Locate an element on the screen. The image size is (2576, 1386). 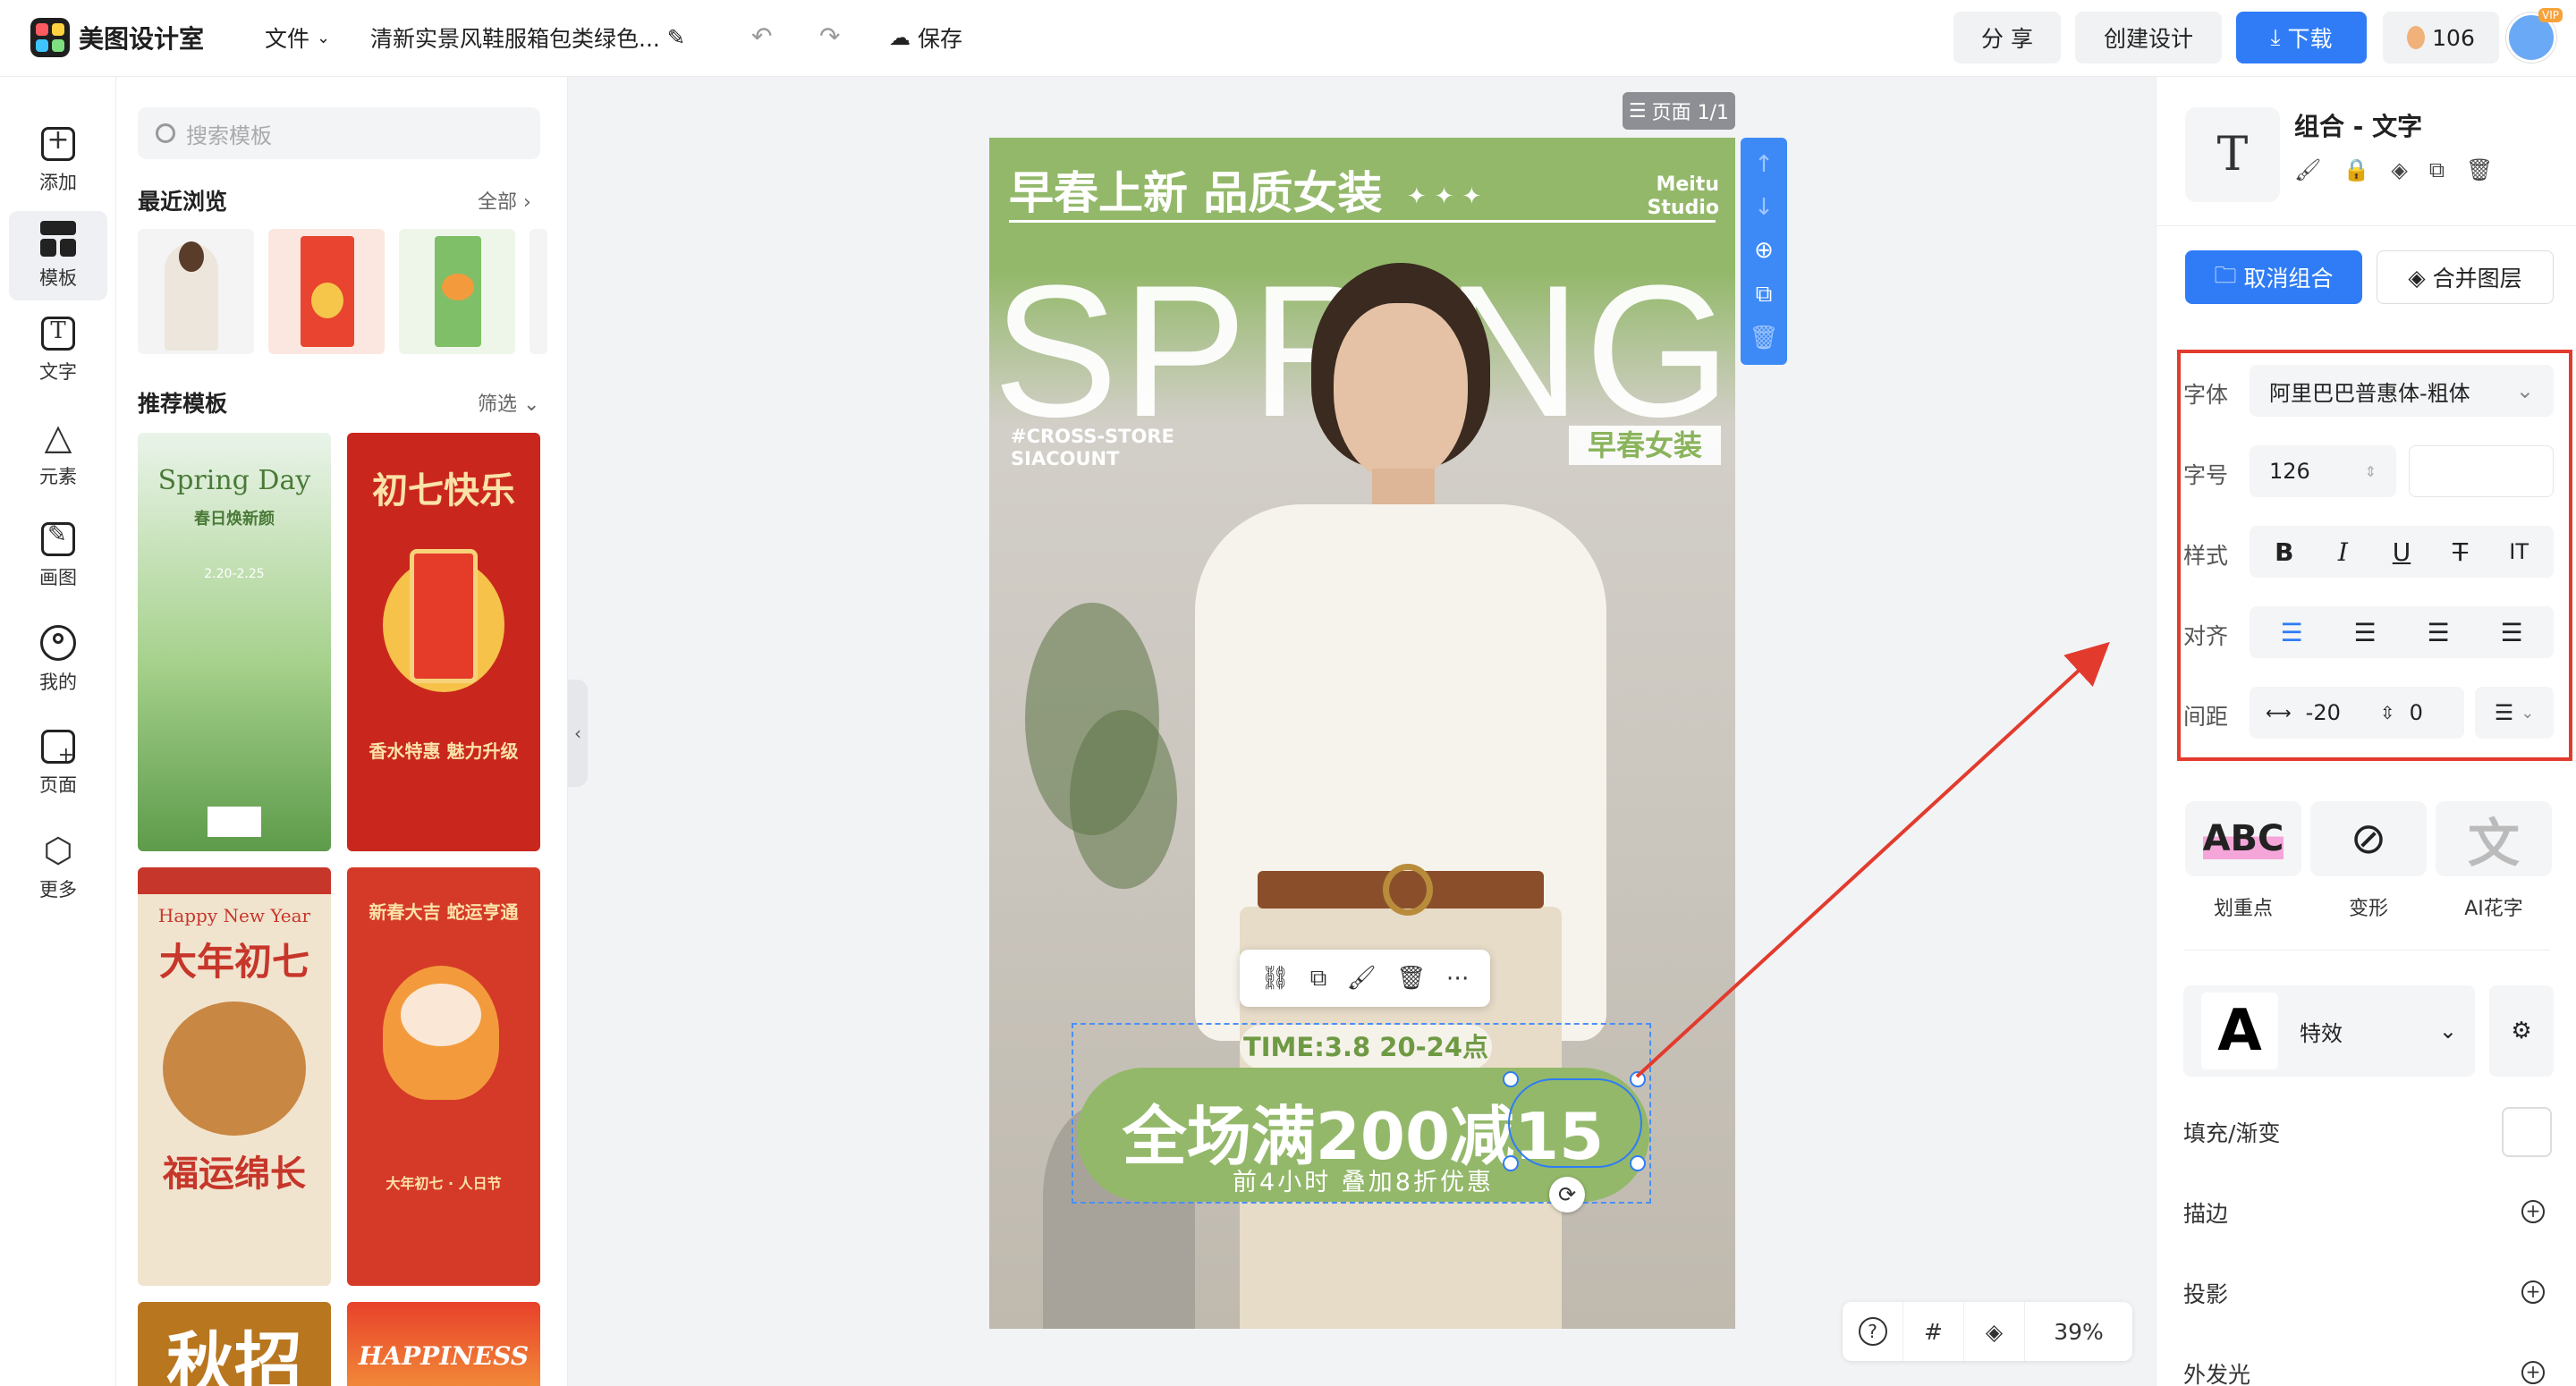
annotation-arrow is located at coordinates (1872, 860).